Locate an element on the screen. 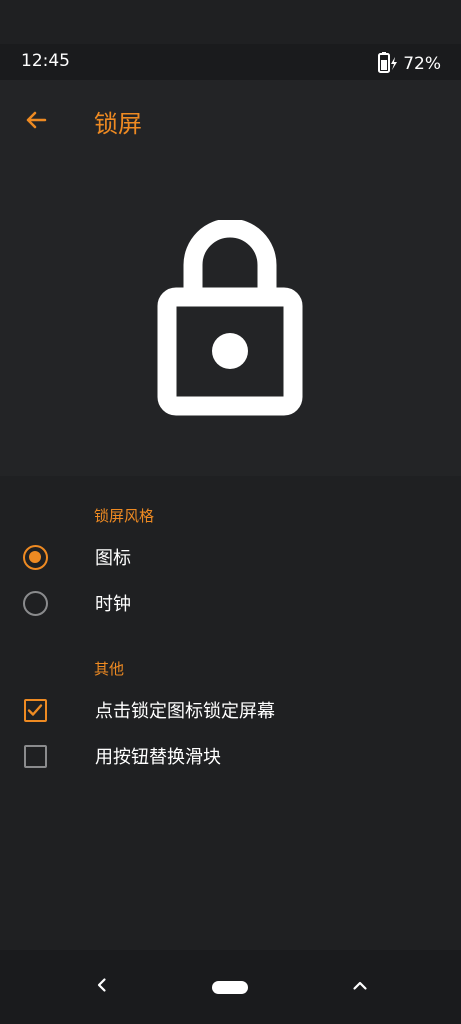 This screenshot has height=1024, width=461. checkbox-option-label: 用按钮替换滑块 is located at coordinates (158, 757).